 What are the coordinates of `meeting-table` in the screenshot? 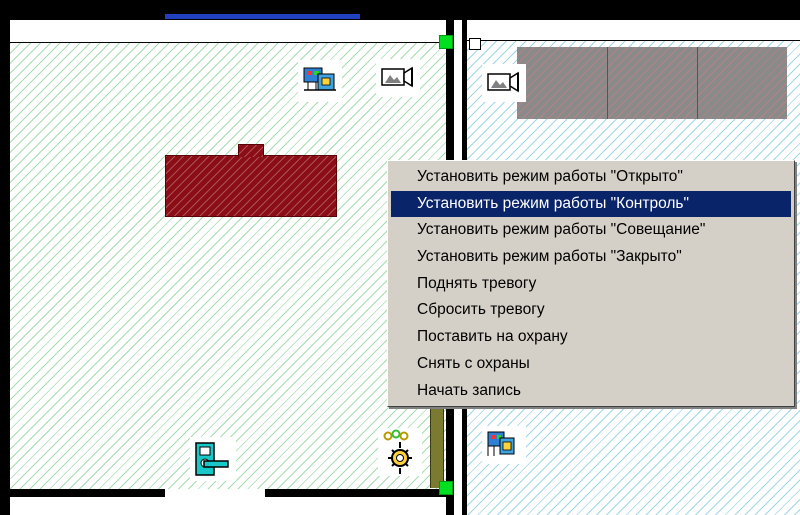 It's located at (251, 186).